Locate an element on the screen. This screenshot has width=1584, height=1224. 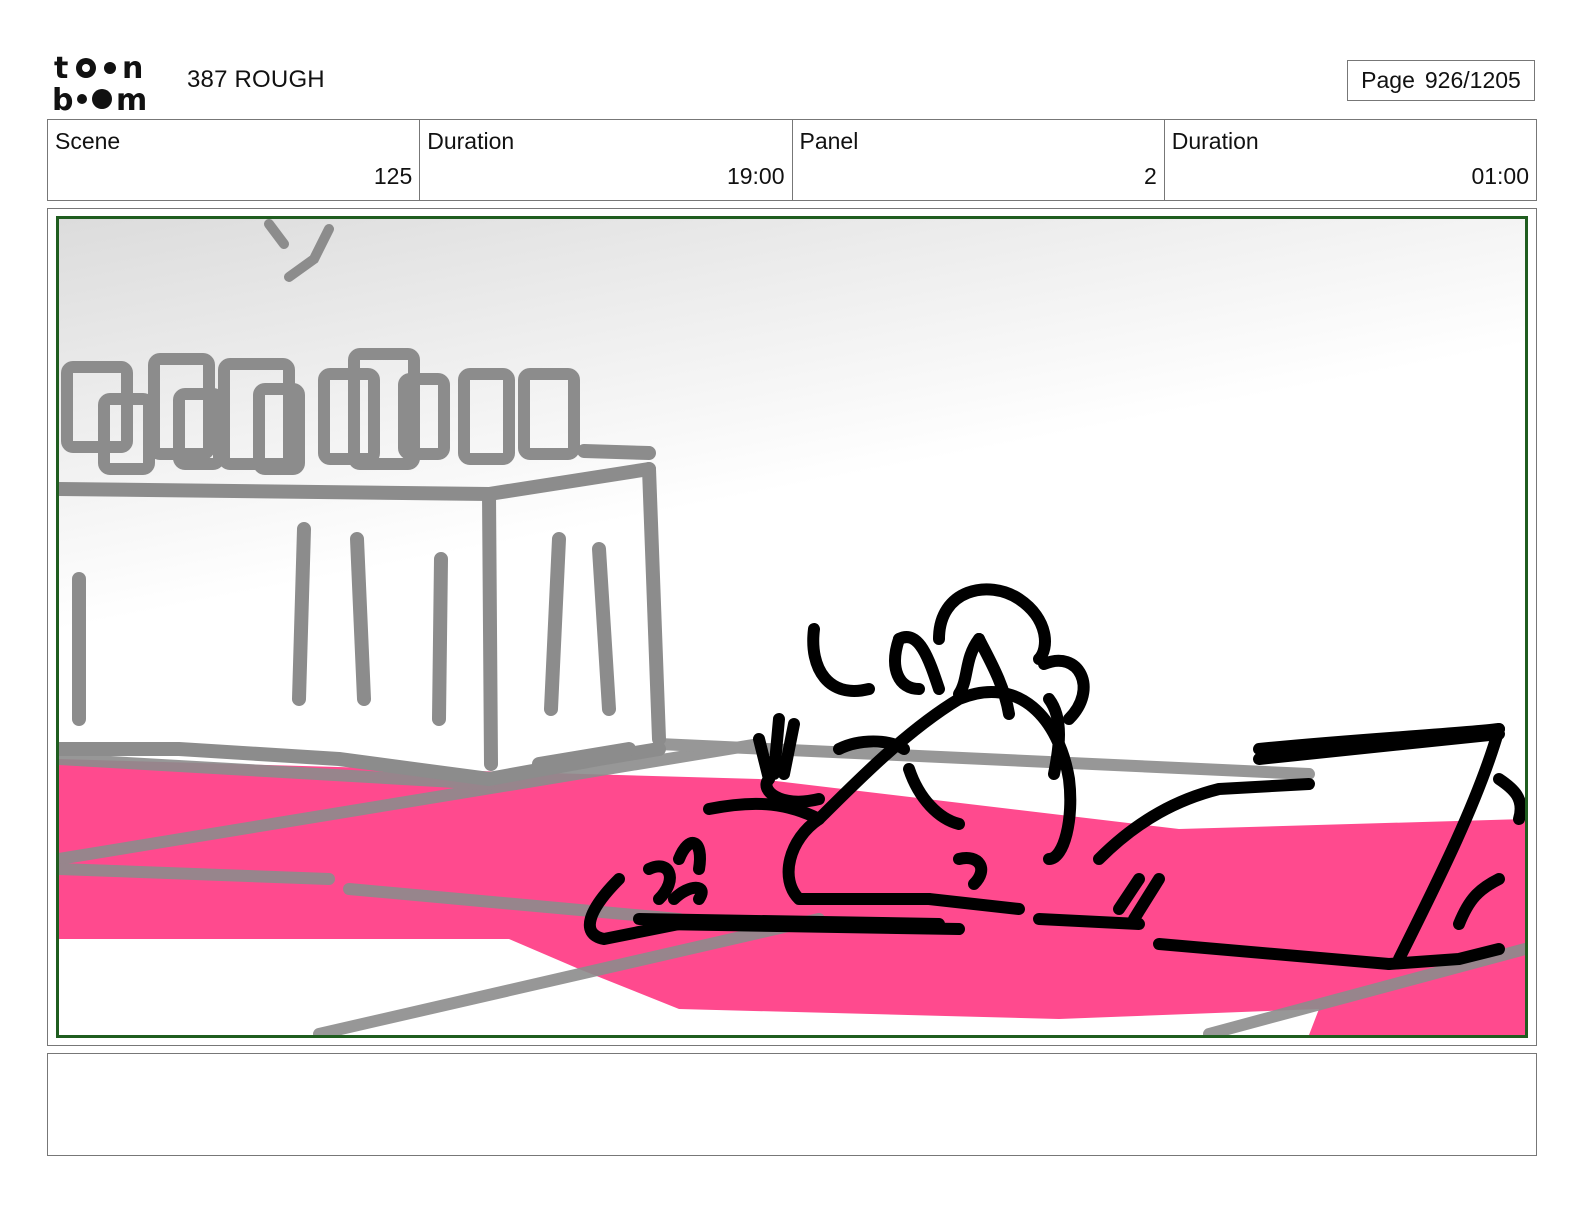
svg-text: b is located at coordinates (62, 97).